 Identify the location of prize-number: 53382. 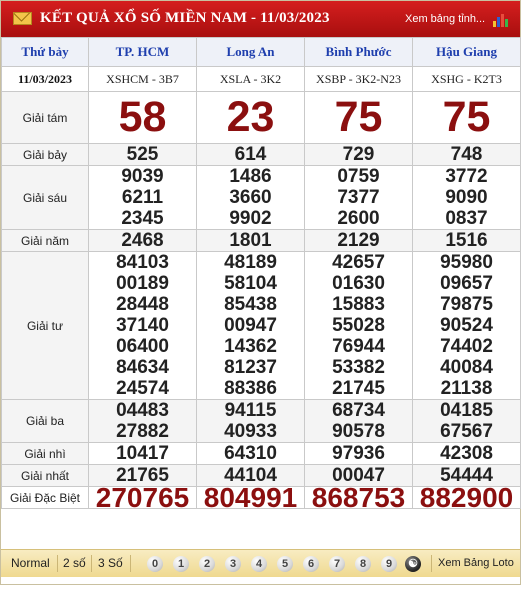
(358, 367).